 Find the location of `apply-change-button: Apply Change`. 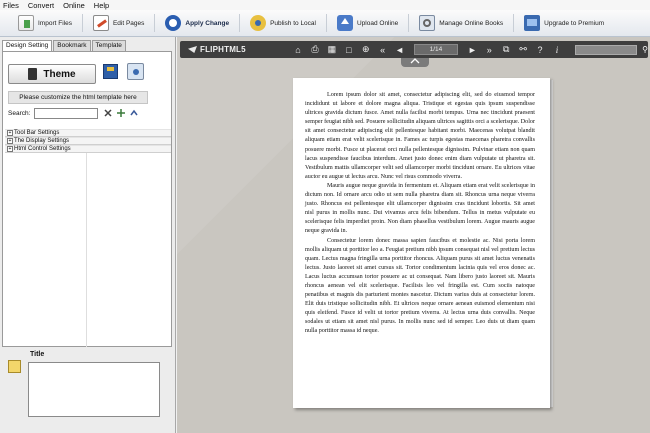

apply-change-button: Apply Change is located at coordinates (197, 23).